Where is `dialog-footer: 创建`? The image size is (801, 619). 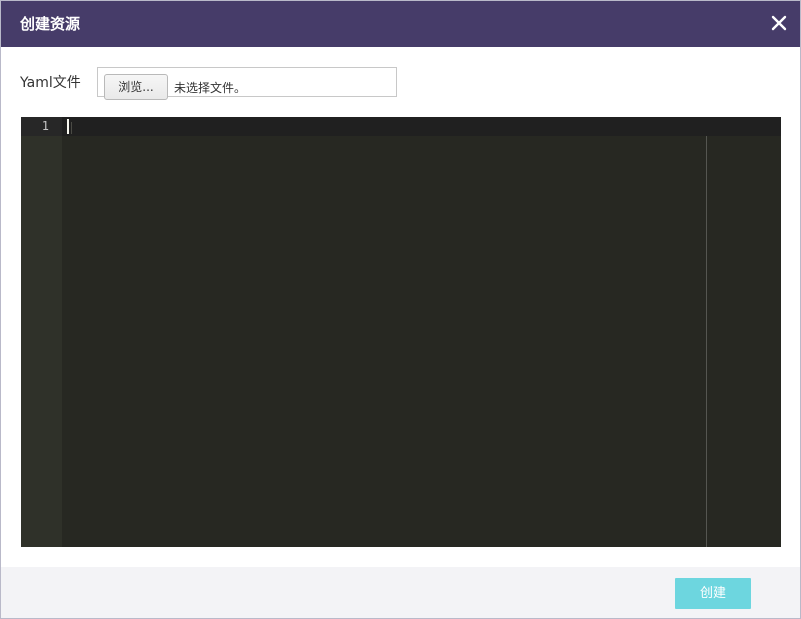
dialog-footer: 创建 is located at coordinates (400, 592).